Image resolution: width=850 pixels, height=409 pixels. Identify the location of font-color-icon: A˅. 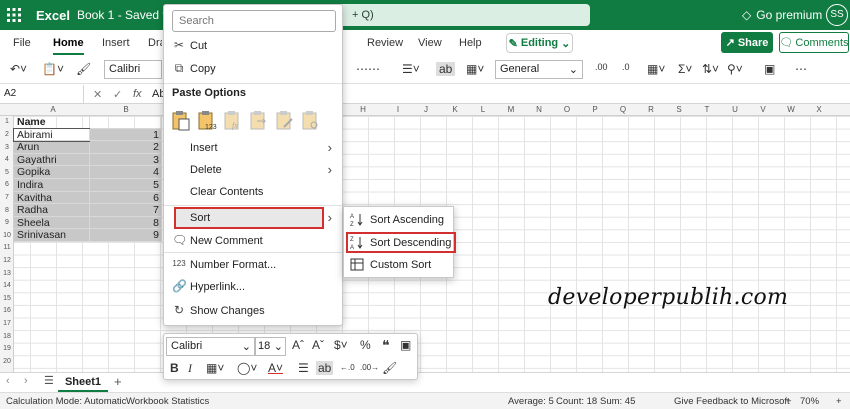
(275, 368).